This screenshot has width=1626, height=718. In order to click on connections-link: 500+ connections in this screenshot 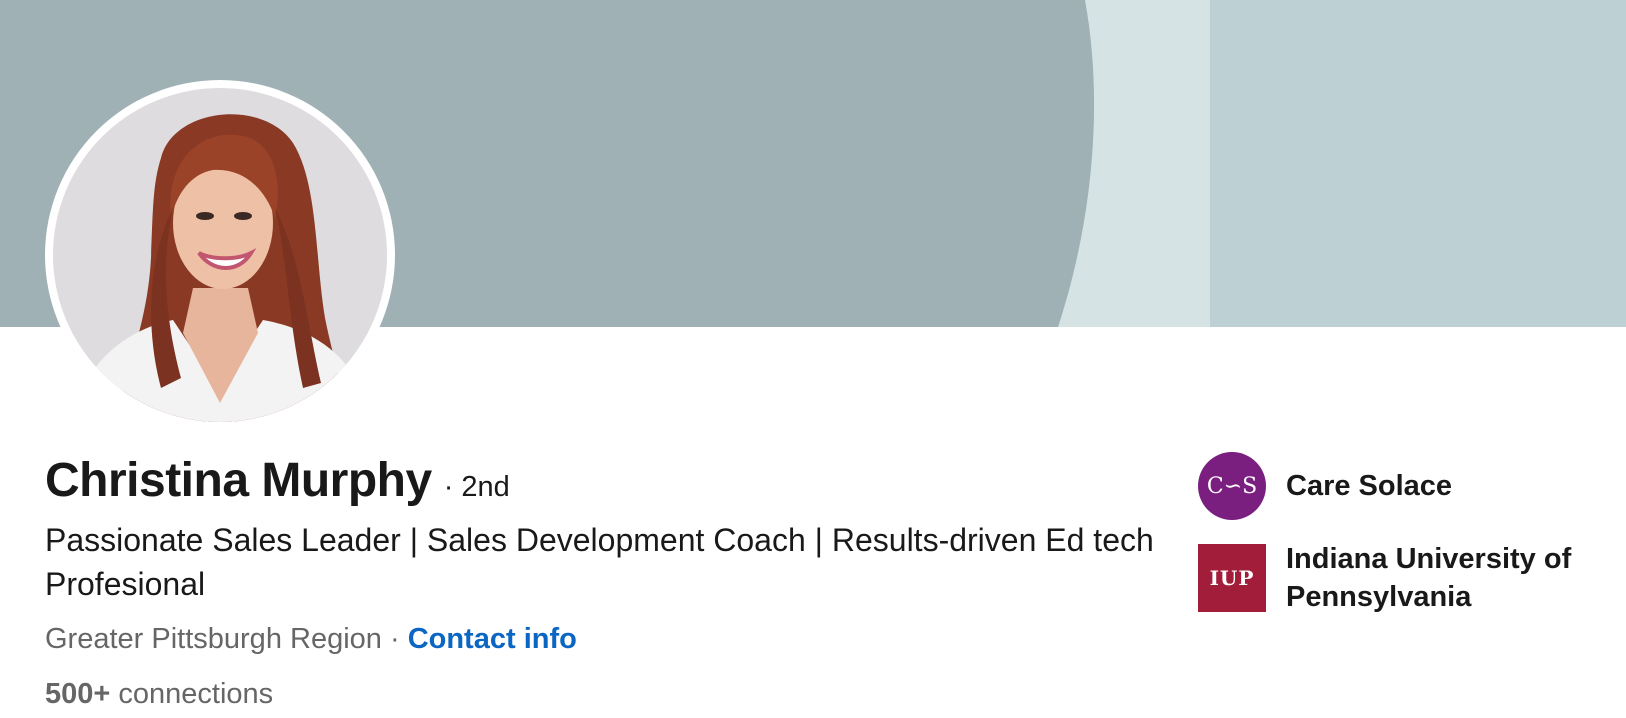, I will do `click(159, 694)`.